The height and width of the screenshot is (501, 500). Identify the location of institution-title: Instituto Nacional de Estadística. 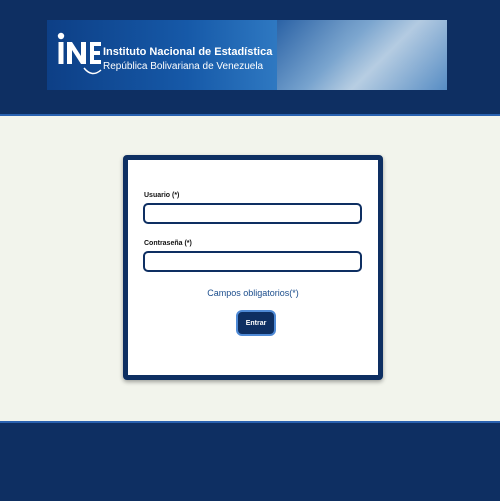
(188, 52).